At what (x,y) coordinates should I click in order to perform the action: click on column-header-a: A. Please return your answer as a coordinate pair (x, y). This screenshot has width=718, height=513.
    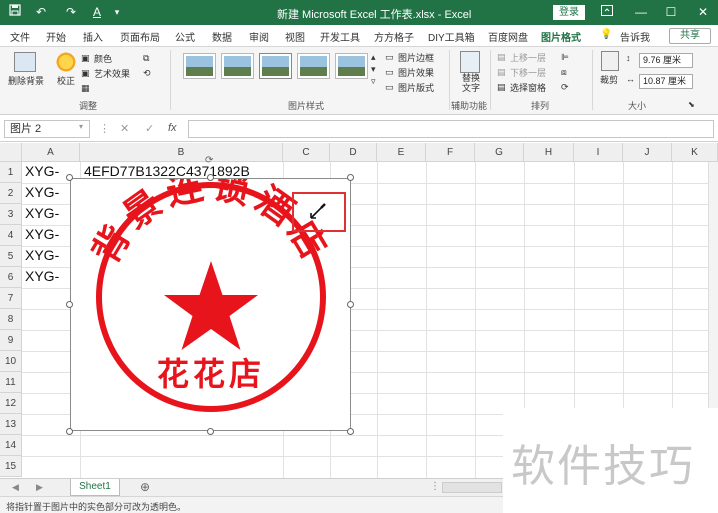
    Looking at the image, I should click on (51, 152).